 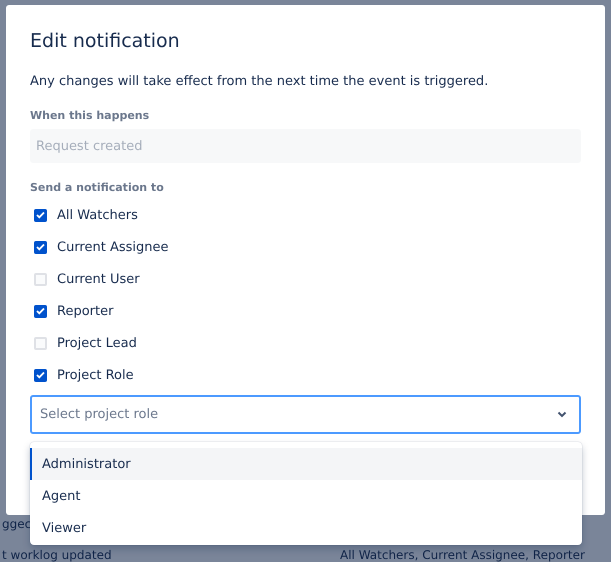 I want to click on checkbox-label: Current Assignee, so click(x=112, y=247).